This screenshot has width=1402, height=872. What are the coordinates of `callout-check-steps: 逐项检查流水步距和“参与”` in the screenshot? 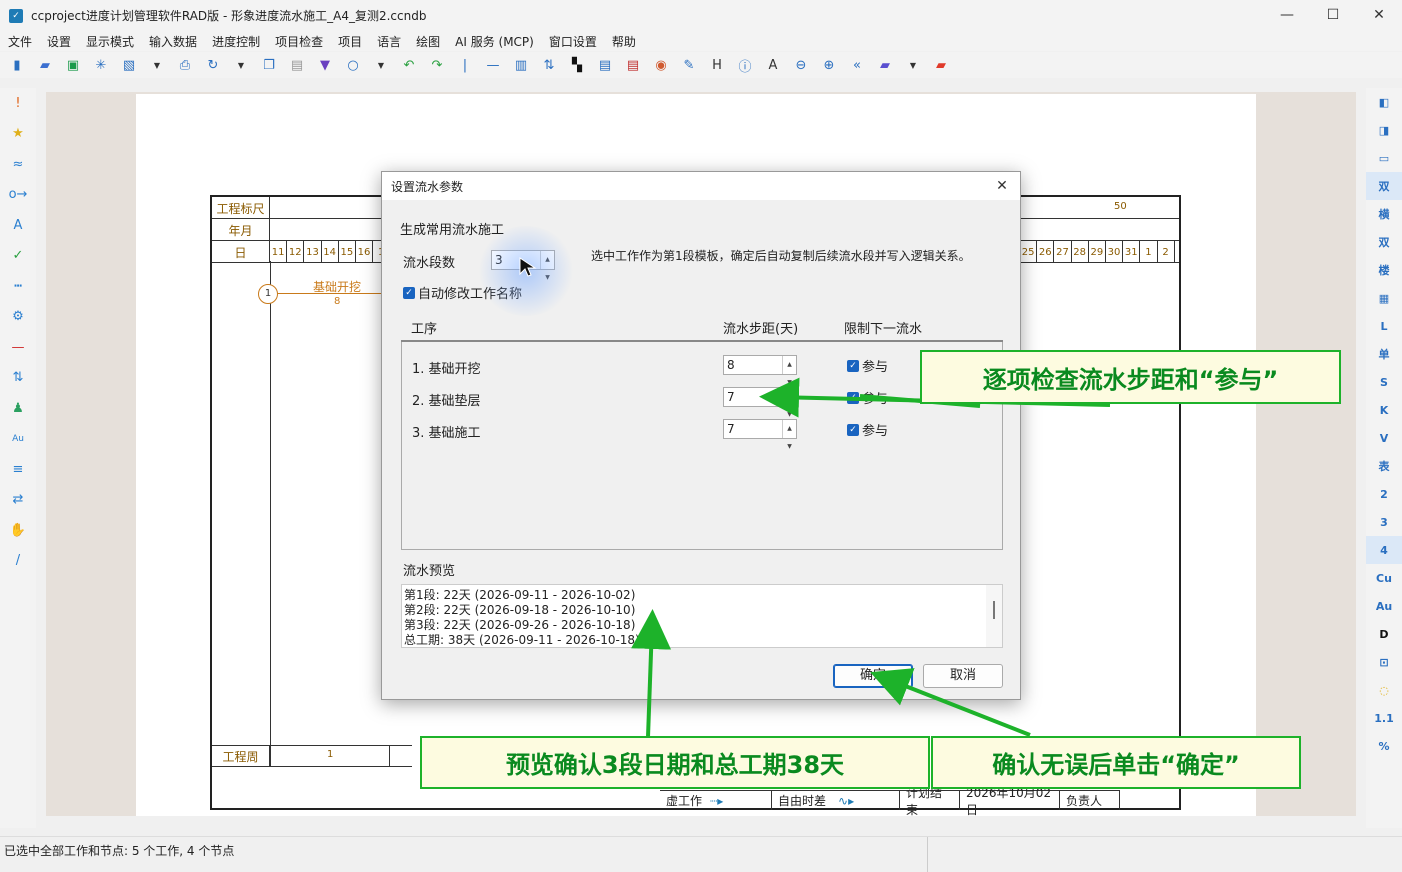 It's located at (1130, 377).